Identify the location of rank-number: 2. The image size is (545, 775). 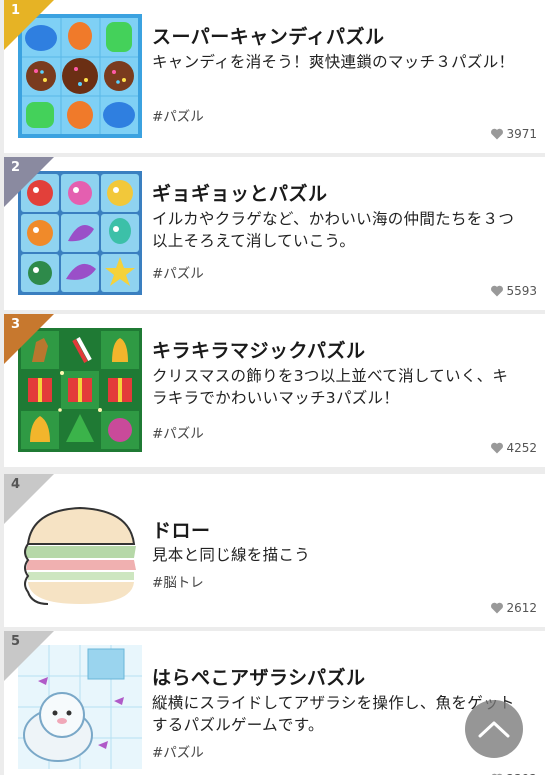
(16, 167).